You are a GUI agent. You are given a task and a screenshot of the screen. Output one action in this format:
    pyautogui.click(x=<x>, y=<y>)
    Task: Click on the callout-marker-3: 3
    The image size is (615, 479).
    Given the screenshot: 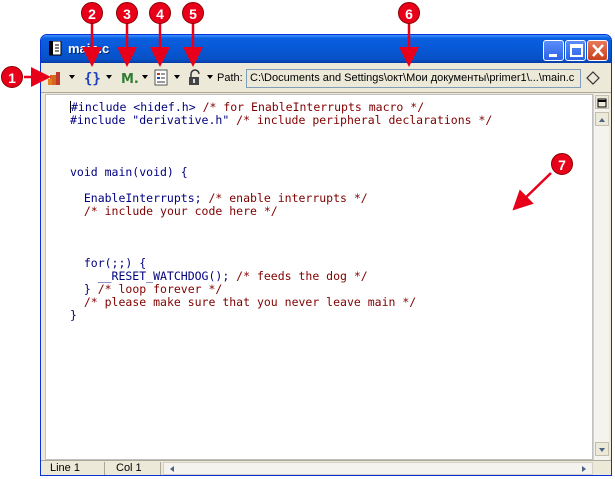 What is the action you would take?
    pyautogui.click(x=127, y=13)
    